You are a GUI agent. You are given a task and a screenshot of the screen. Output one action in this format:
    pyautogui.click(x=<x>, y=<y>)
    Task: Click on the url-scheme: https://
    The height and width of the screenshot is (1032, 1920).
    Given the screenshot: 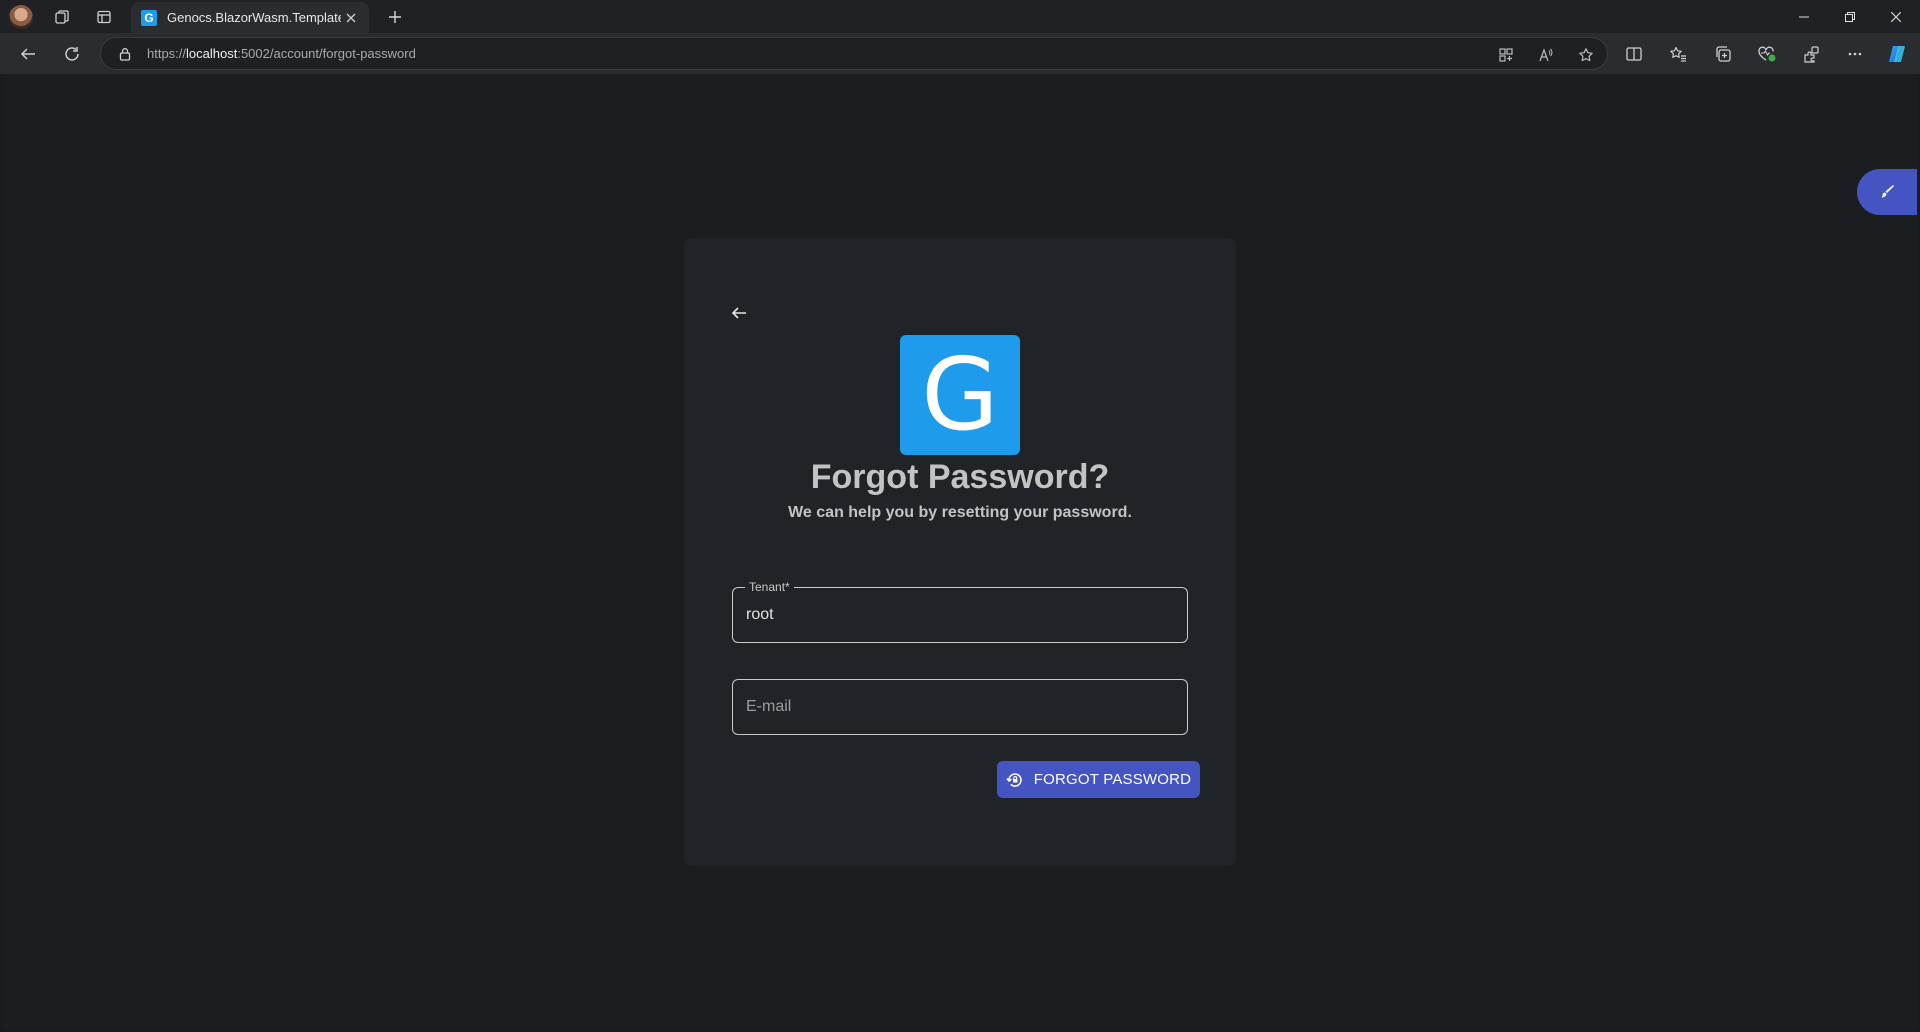 What is the action you would take?
    pyautogui.click(x=167, y=53)
    